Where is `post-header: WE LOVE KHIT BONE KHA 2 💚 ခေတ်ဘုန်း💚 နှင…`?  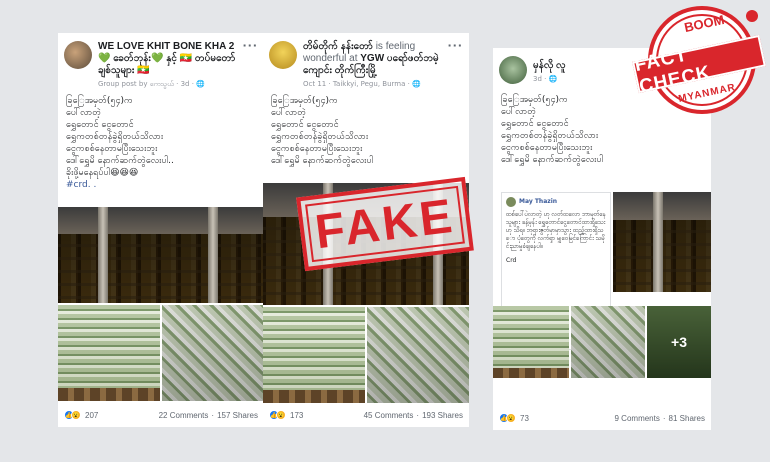 post-header: WE LOVE KHIT BONE KHA 2 💚 ခေတ်ဘုန်း💚 နှင… is located at coordinates (161, 61).